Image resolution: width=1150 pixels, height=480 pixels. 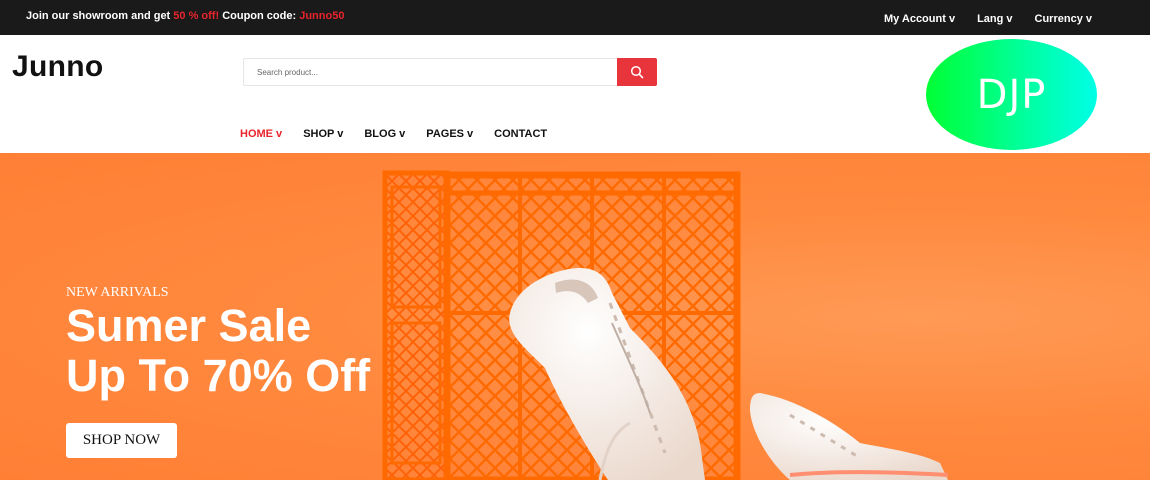 What do you see at coordinates (261, 134) in the screenshot?
I see `nav-item-home: HOME v` at bounding box center [261, 134].